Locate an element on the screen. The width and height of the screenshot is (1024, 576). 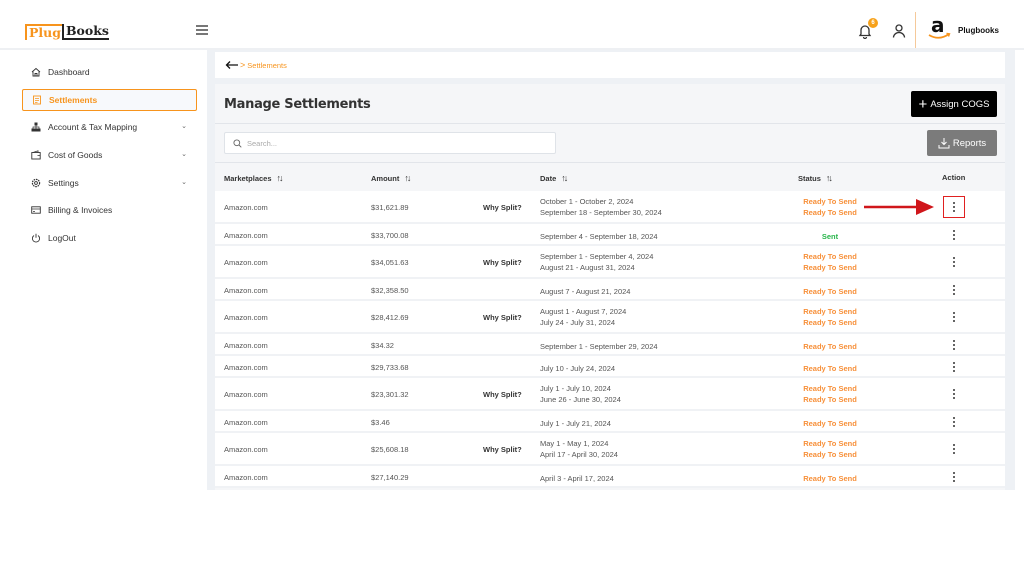
svg-text: a is located at coordinates (938, 25).